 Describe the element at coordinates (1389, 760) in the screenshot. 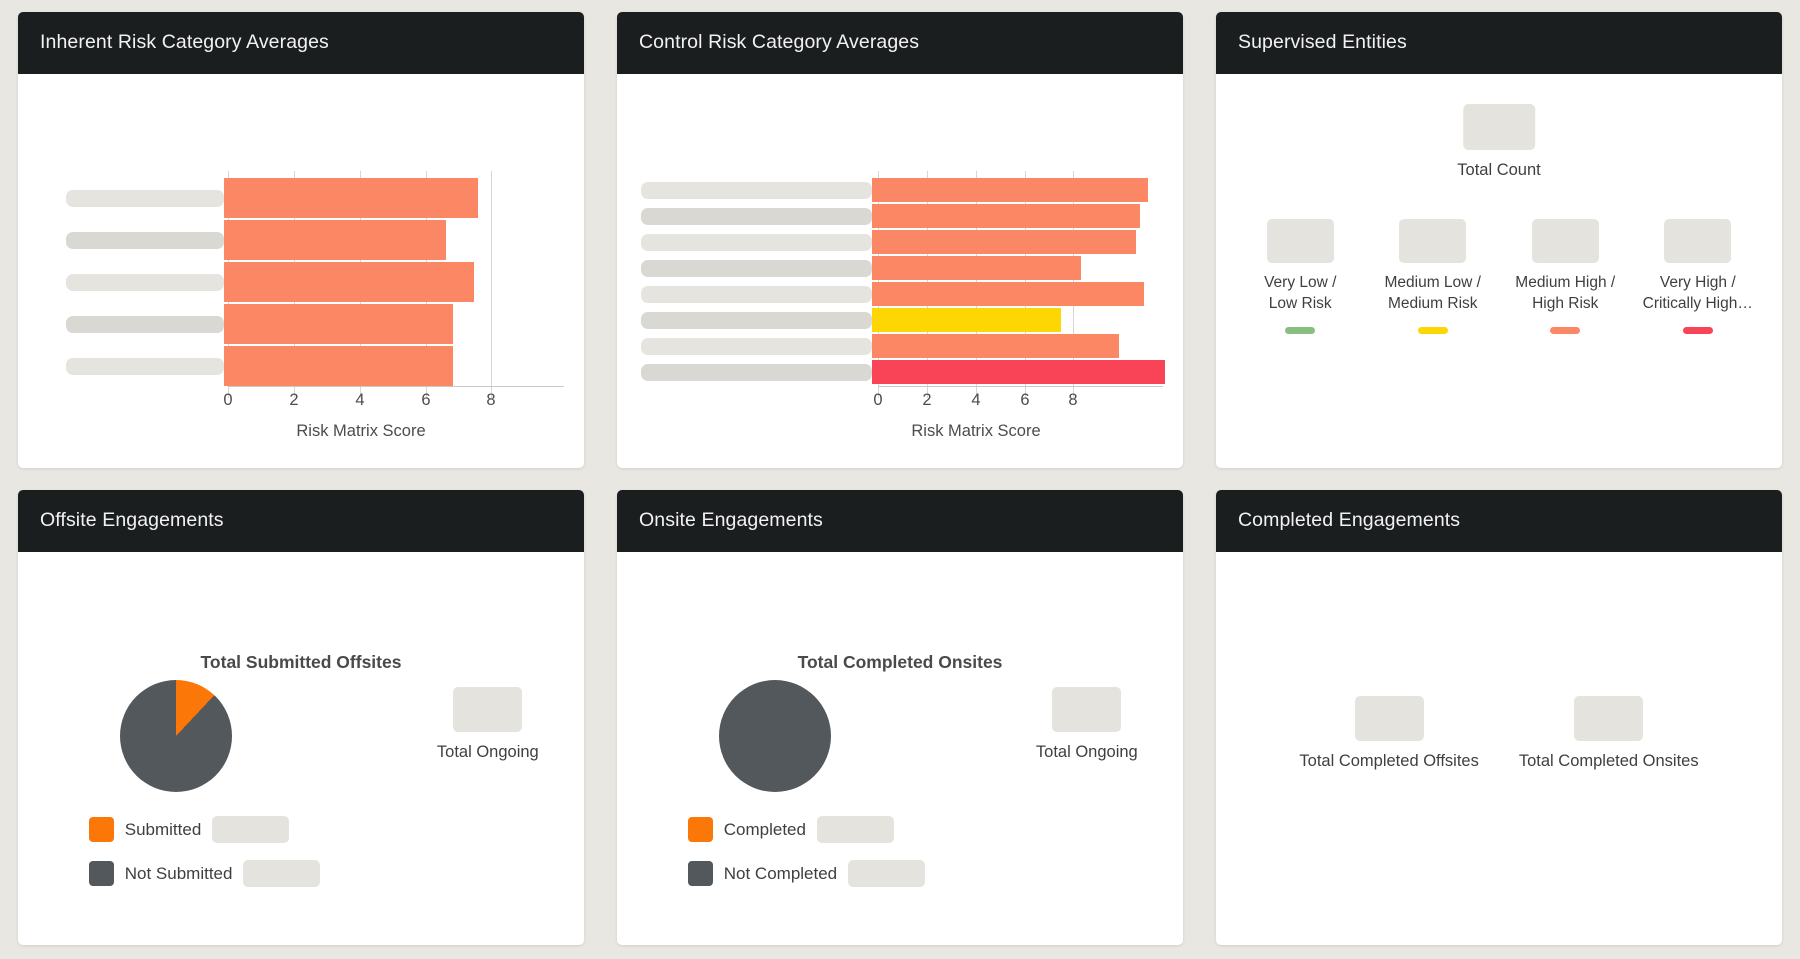

I see `metric-caption: Total Completed Offsites` at that location.